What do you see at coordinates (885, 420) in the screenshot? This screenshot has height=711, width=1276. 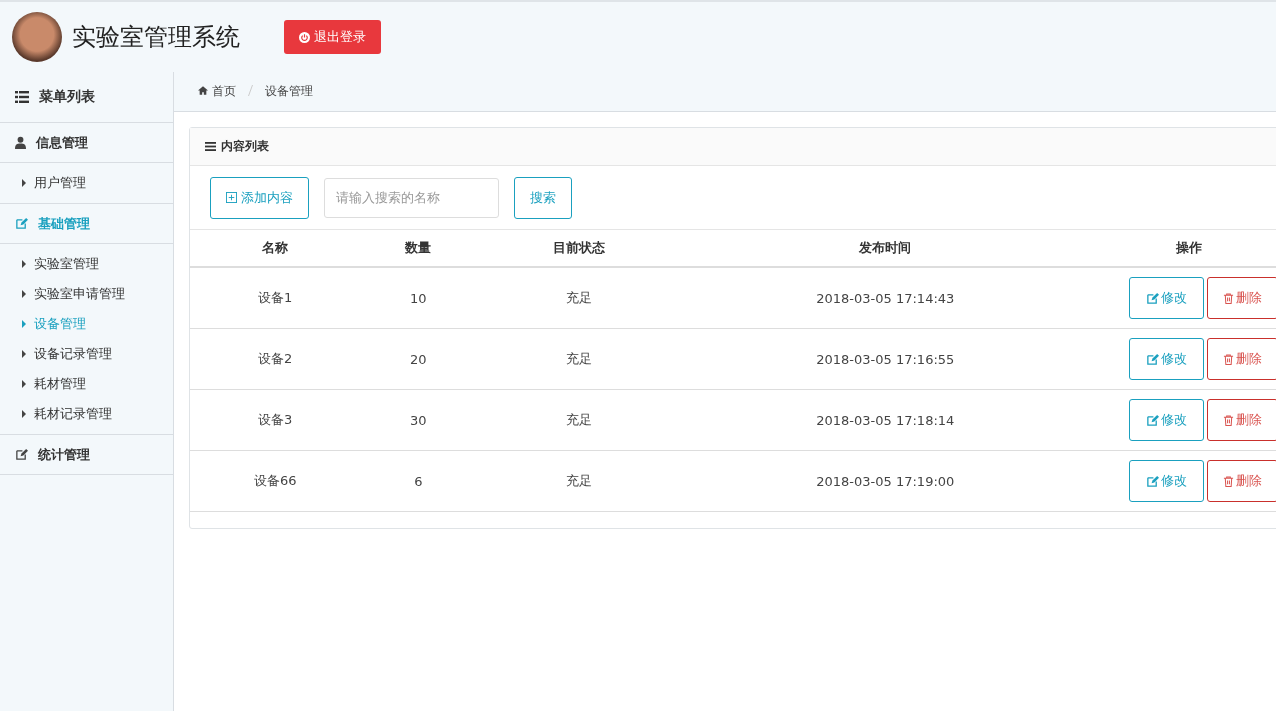 I see `table-cell: 2018-03-05 17:18:14` at bounding box center [885, 420].